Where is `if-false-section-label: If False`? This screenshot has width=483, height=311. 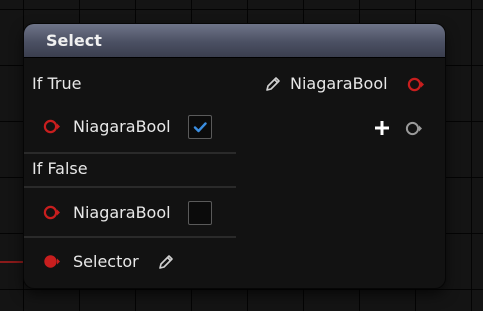
if-false-section-label: If False is located at coordinates (60, 168).